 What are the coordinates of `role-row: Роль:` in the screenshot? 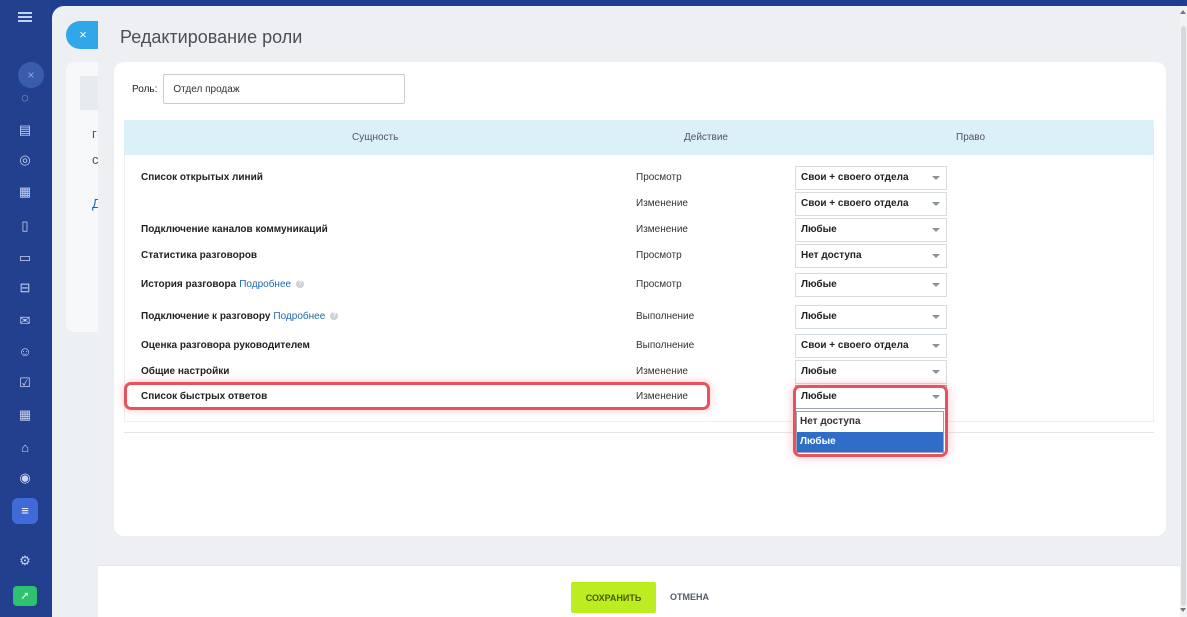 It's located at (269, 89).